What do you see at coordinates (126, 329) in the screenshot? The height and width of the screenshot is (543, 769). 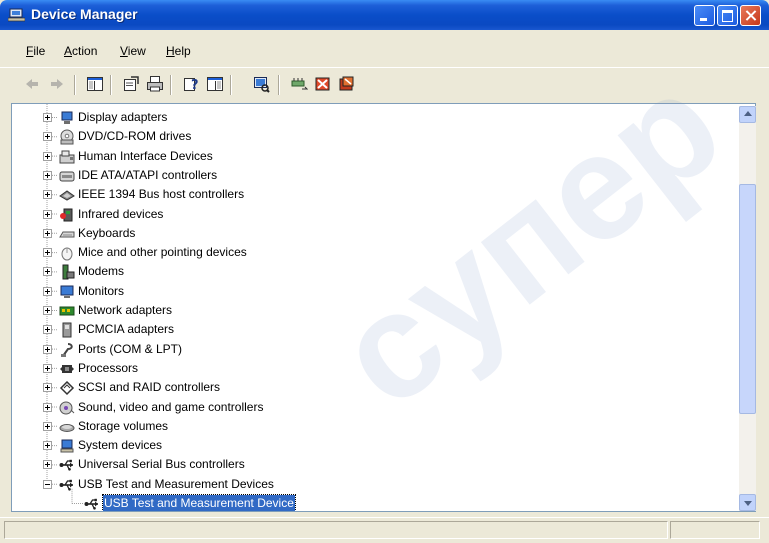 I see `tree-category-label: PCMCIA adapters` at bounding box center [126, 329].